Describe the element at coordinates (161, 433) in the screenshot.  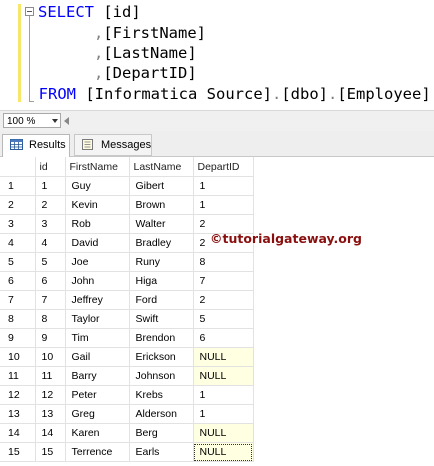
I see `cell-lastname: Berg` at that location.